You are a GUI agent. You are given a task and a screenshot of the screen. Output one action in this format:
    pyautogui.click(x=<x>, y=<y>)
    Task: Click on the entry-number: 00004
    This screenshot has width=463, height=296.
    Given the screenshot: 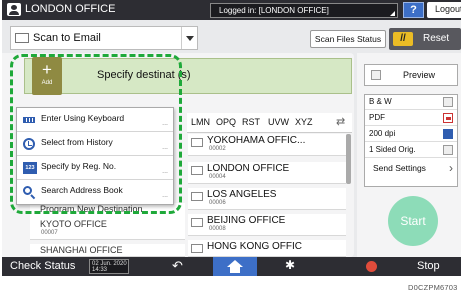 What is the action you would take?
    pyautogui.click(x=217, y=177)
    